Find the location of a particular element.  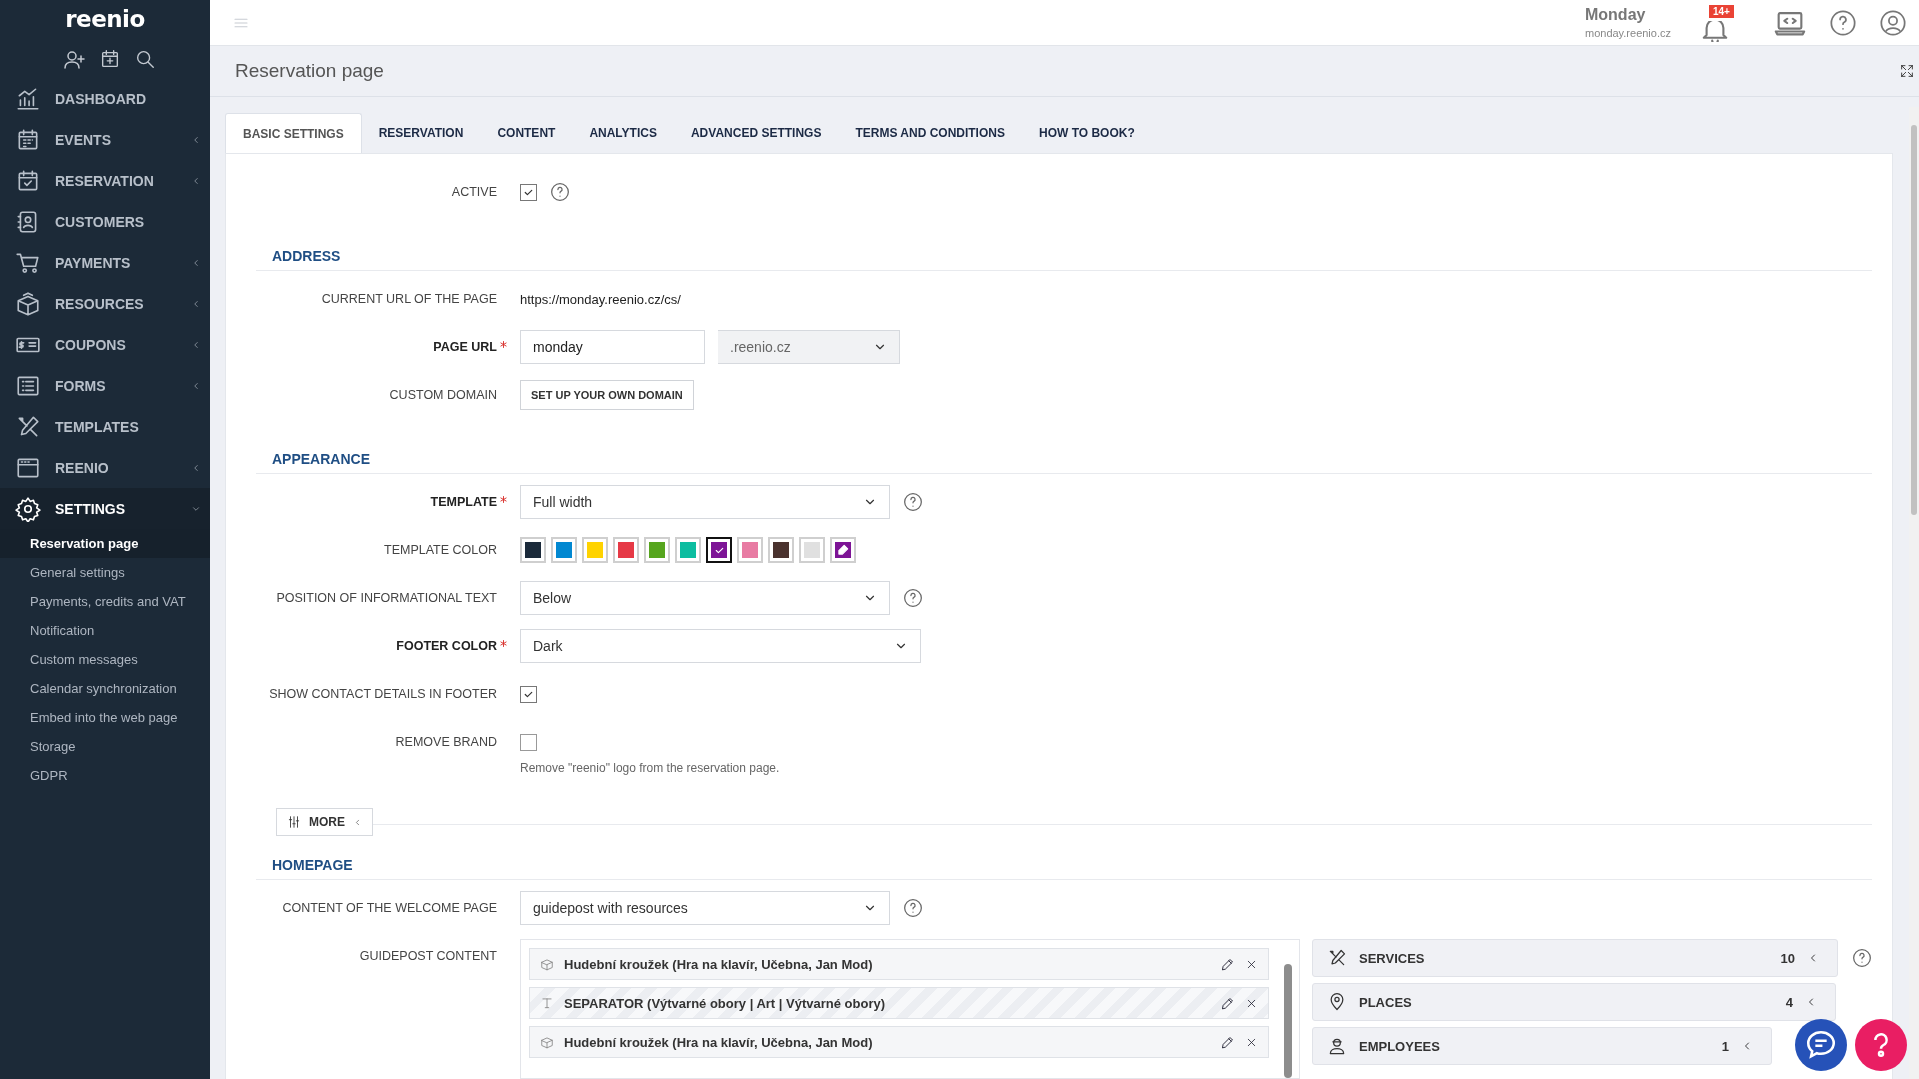

color-picker is located at coordinates (843, 550).